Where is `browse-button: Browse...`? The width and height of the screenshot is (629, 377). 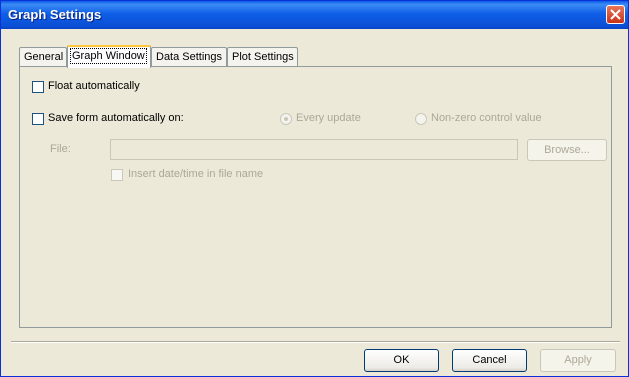
browse-button: Browse... is located at coordinates (567, 150).